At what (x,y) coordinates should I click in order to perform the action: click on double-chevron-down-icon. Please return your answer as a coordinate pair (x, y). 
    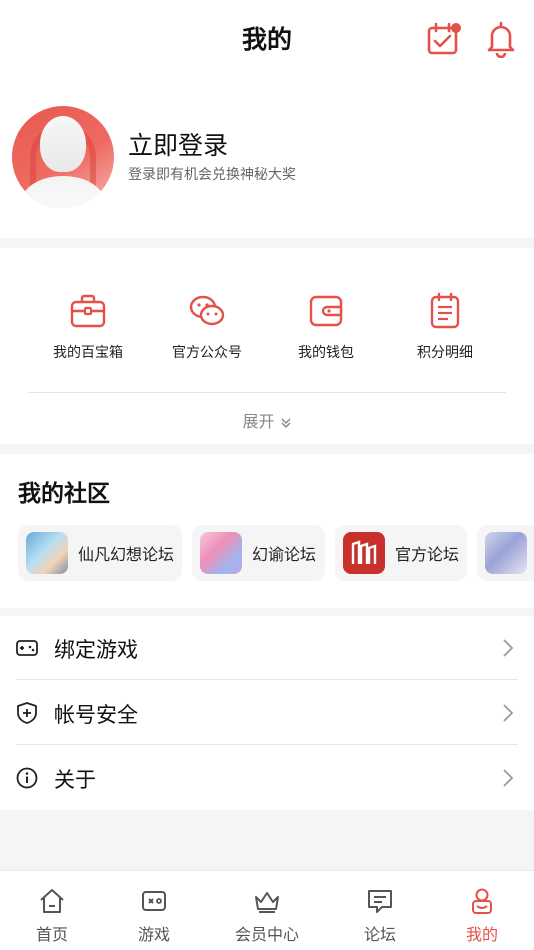
    Looking at the image, I should click on (286, 422).